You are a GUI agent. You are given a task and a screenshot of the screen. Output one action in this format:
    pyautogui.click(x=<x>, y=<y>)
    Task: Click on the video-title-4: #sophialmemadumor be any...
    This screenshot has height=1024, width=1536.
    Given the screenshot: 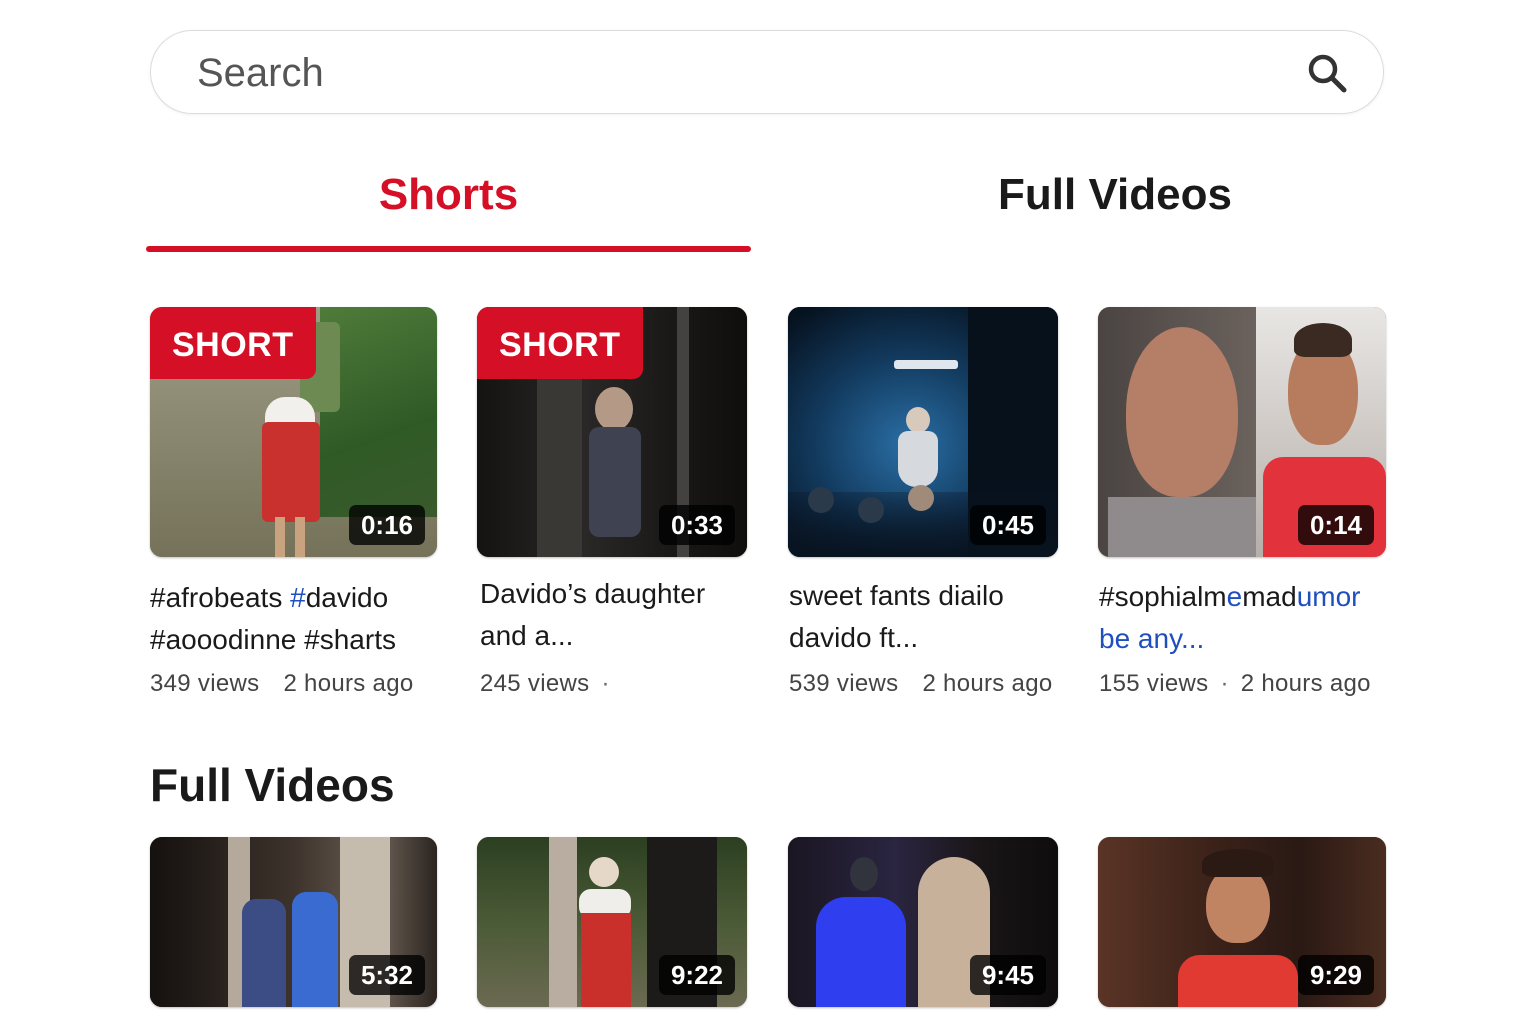 What is the action you would take?
    pyautogui.click(x=1249, y=618)
    